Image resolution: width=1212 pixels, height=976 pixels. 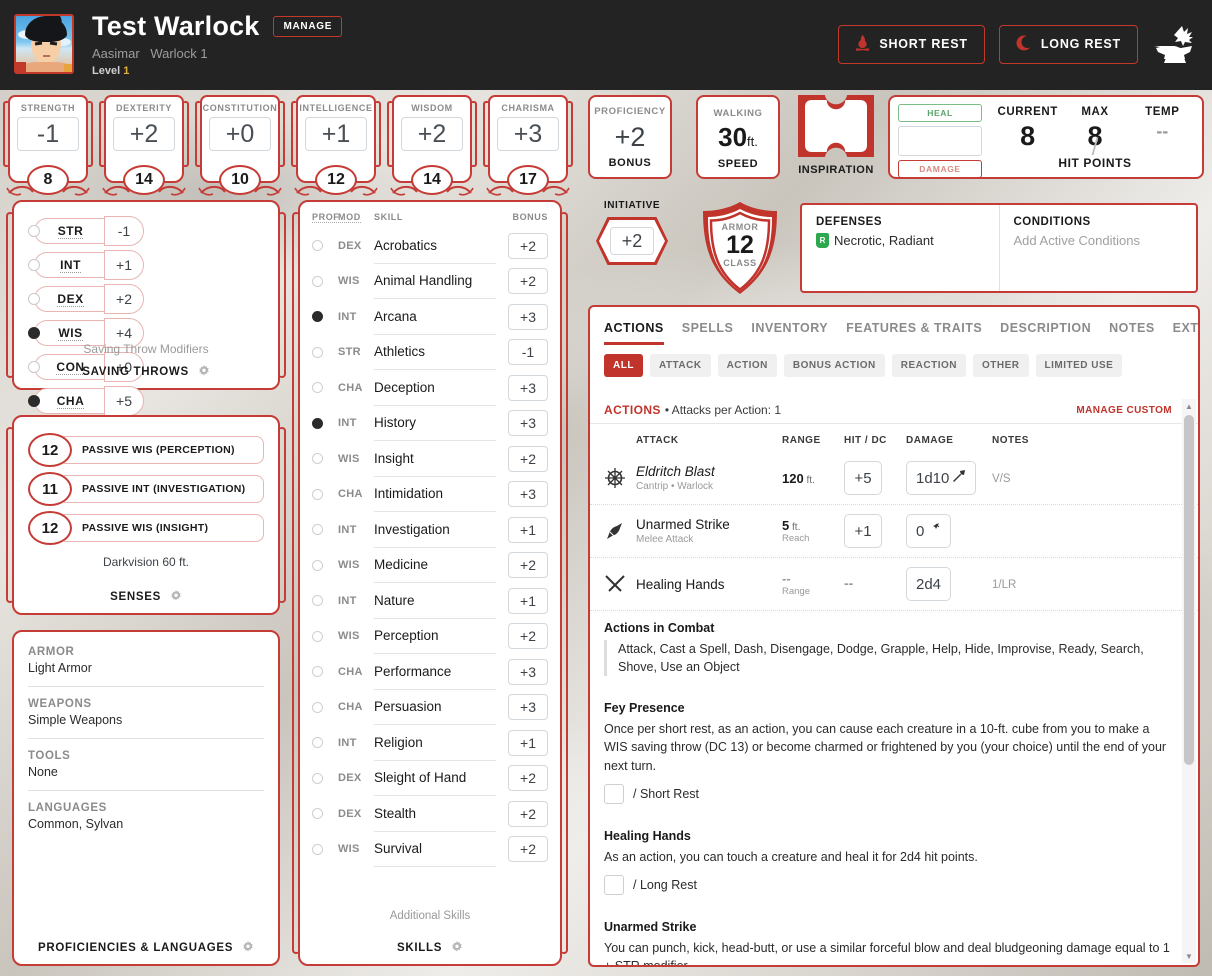 What do you see at coordinates (634, 333) in the screenshot?
I see `tab-actions: ACTIONS` at bounding box center [634, 333].